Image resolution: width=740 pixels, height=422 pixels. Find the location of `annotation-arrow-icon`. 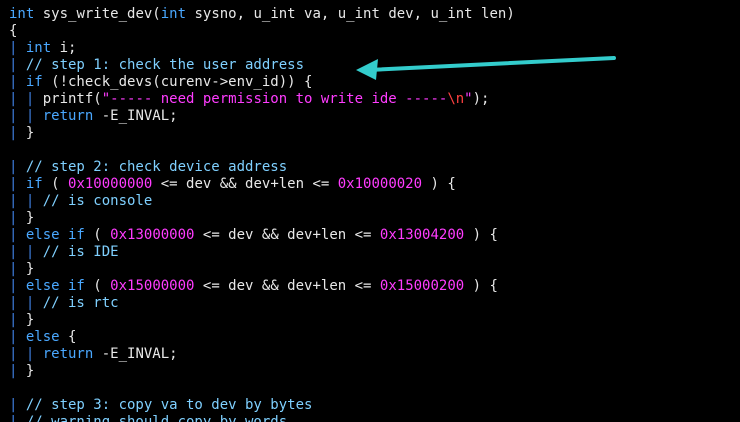

annotation-arrow-icon is located at coordinates (486, 68).